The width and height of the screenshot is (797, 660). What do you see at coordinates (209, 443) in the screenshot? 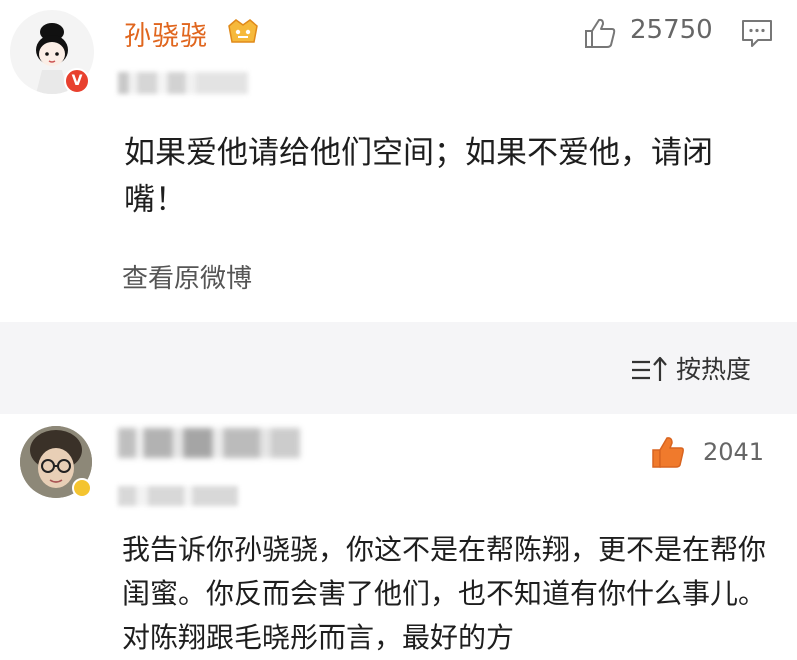
I see `commenter-name-blurred` at bounding box center [209, 443].